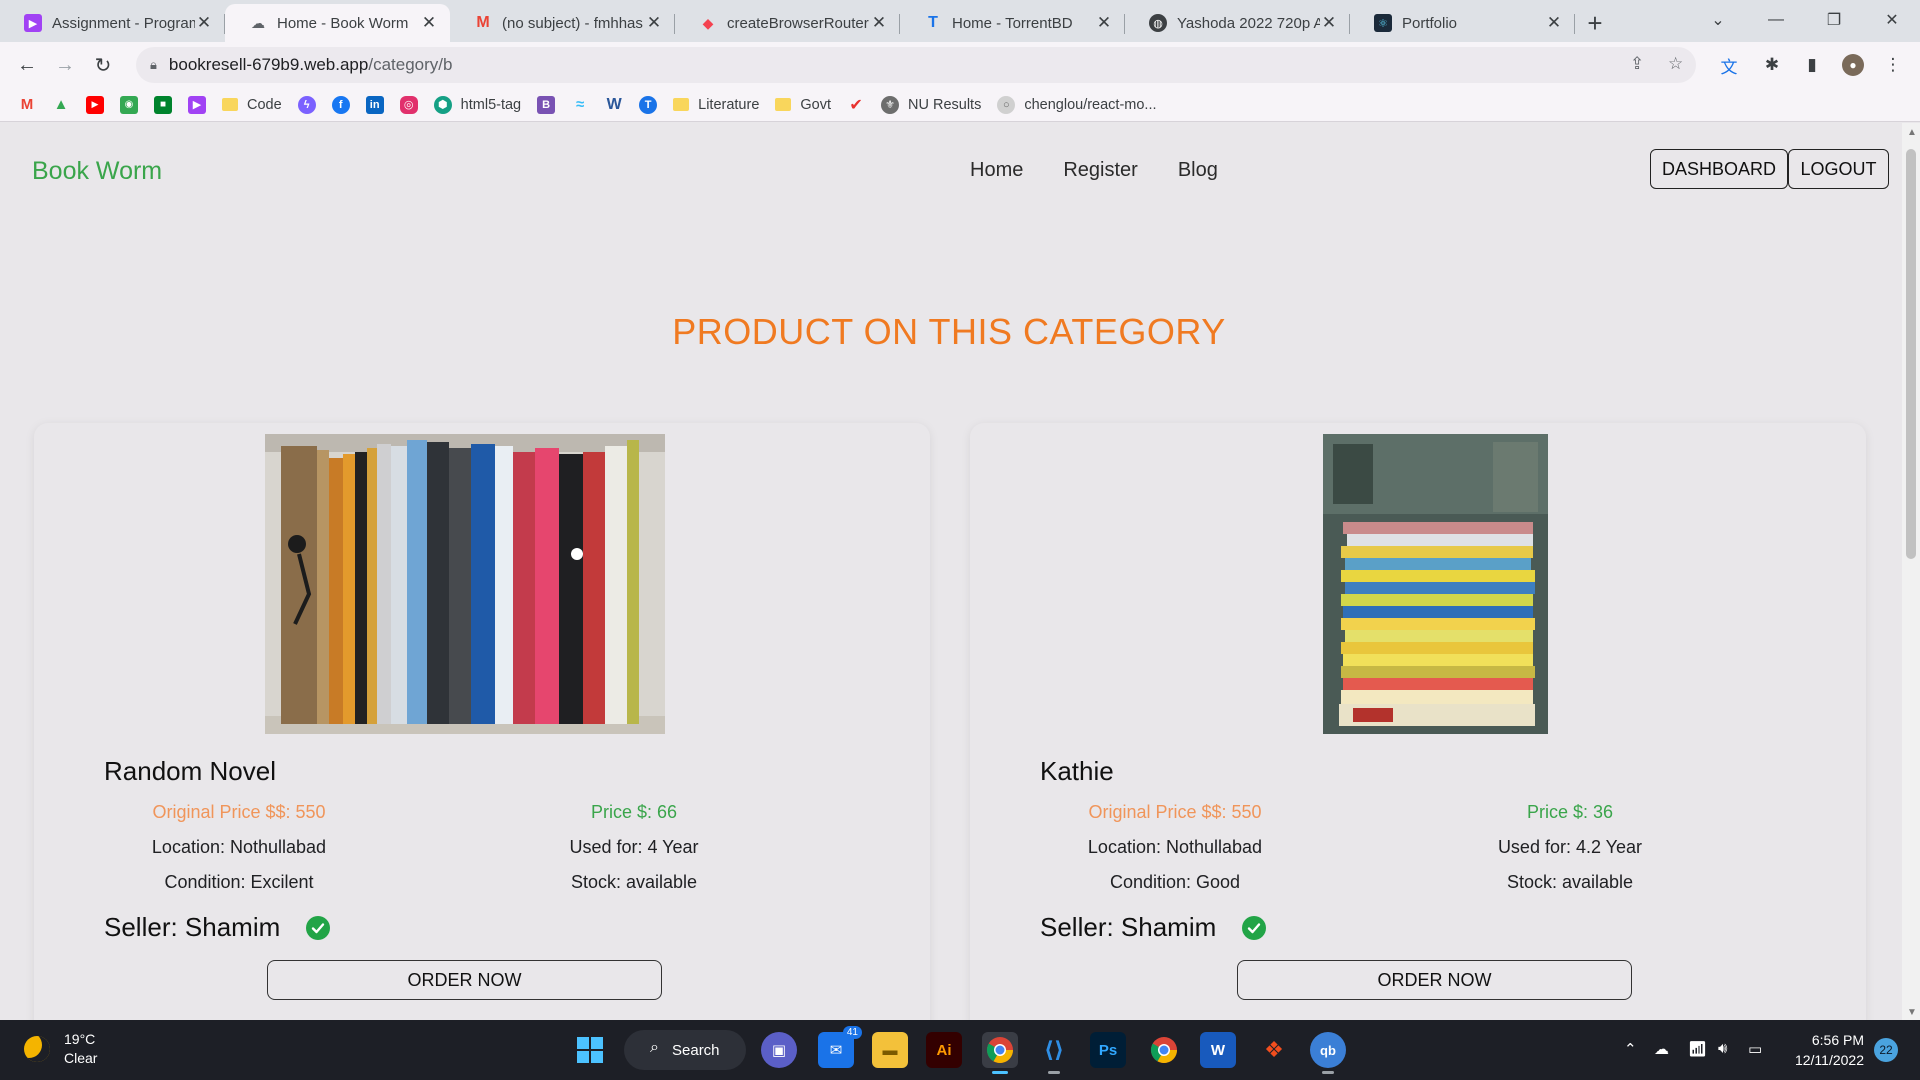  Describe the element at coordinates (1824, 1050) in the screenshot. I see `system-clock: 6:56 PM 12/11/2022` at that location.